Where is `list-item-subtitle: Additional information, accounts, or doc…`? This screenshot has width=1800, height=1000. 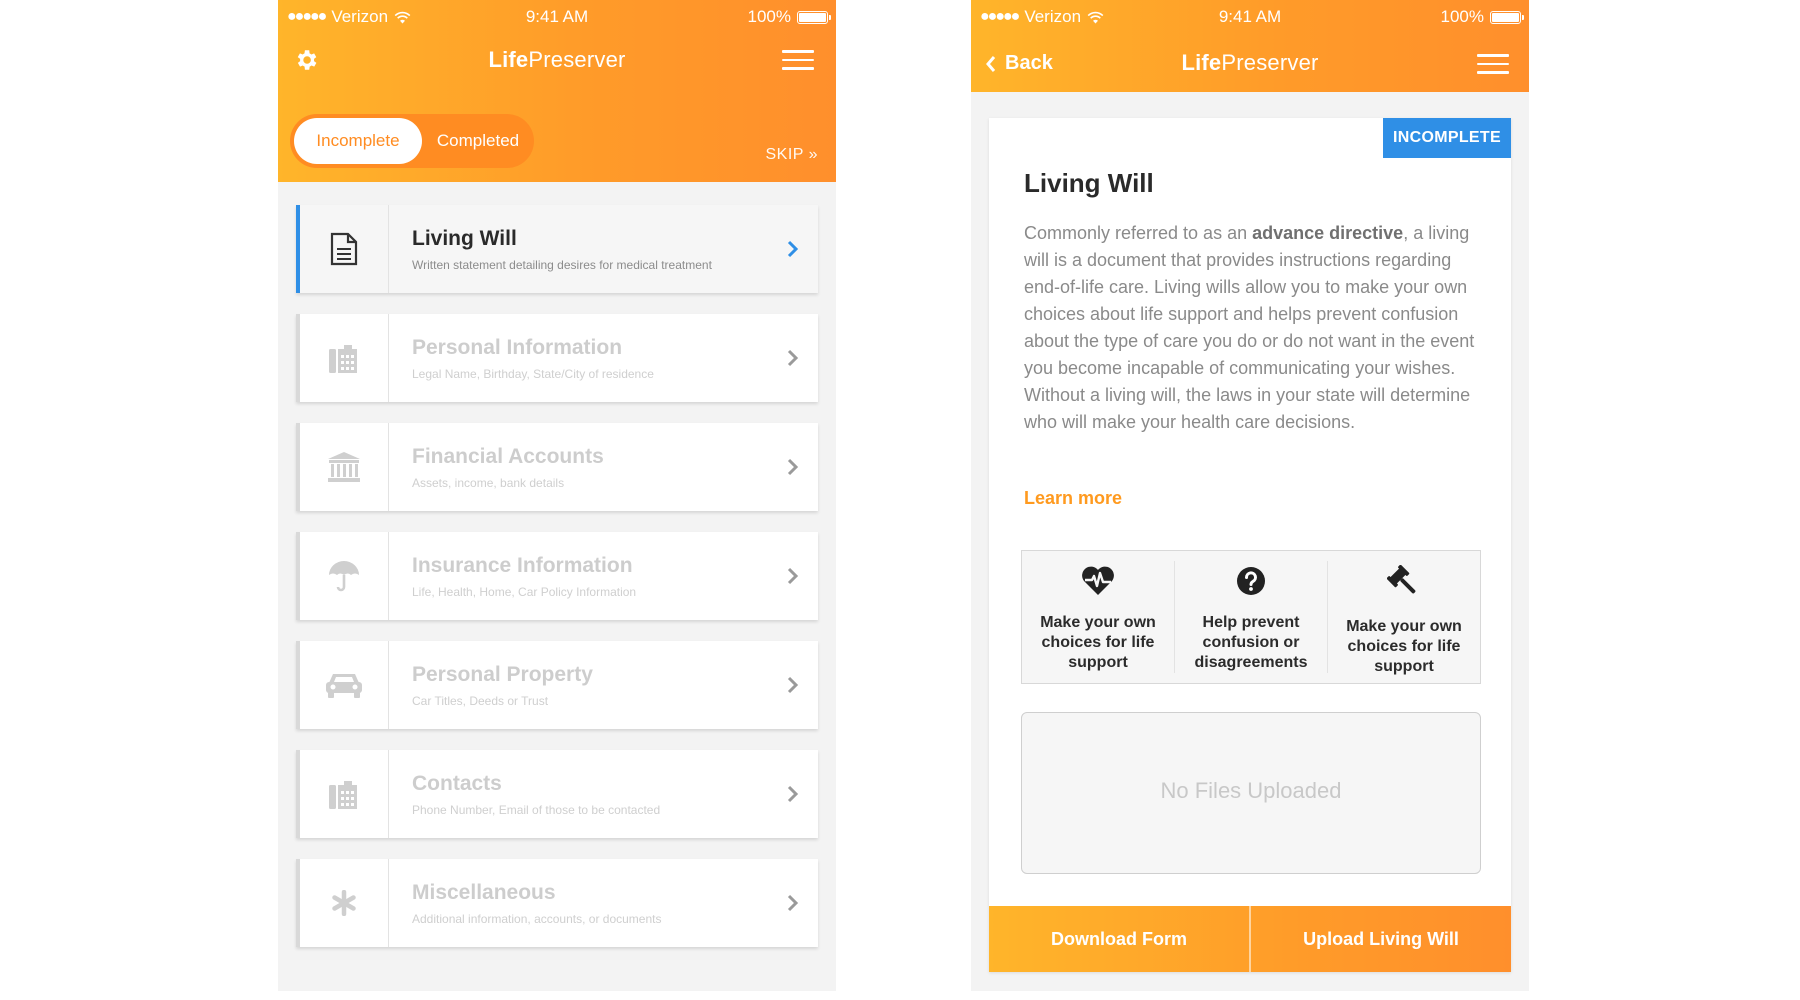
list-item-subtitle: Additional information, accounts, or doc… is located at coordinates (537, 919).